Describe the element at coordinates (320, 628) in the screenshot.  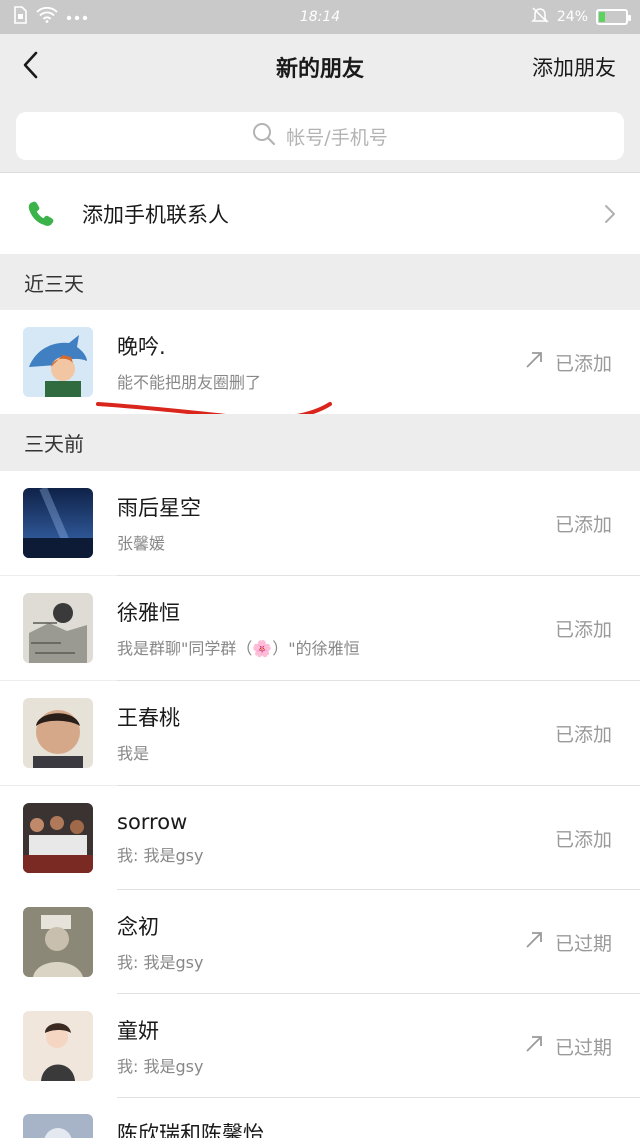
I see `friend-request-row: 徐雅恒 我是群聊"同学群（🌸）"的徐雅恒 已添加` at that location.